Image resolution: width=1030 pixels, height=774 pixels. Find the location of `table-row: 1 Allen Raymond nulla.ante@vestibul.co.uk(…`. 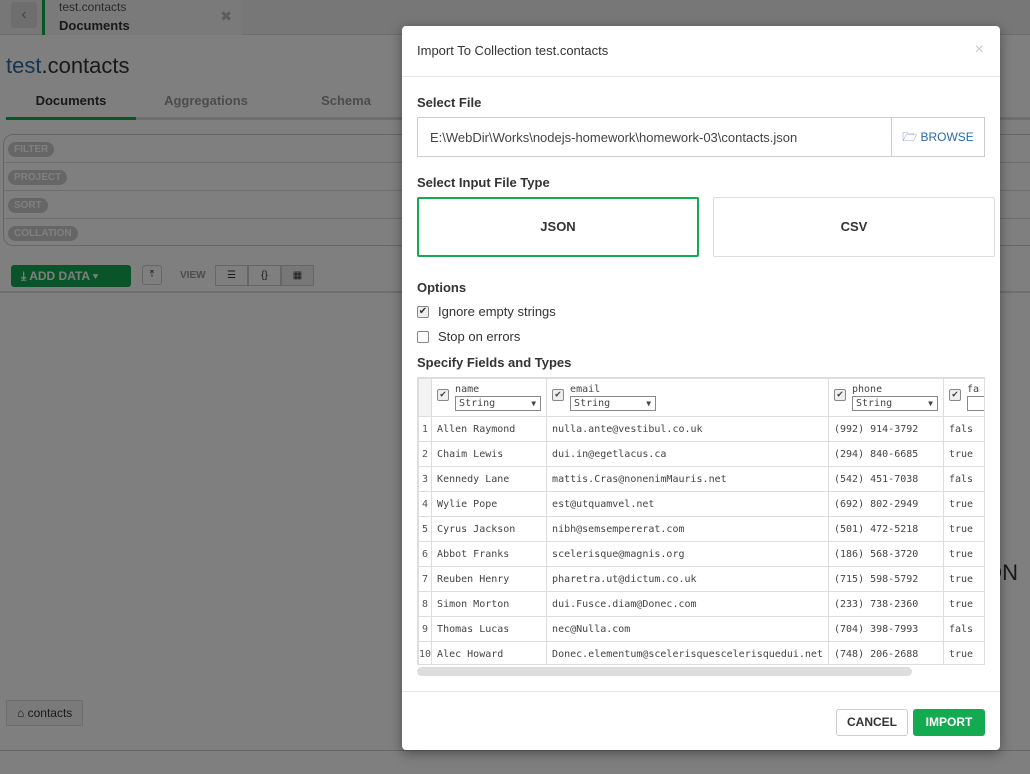

table-row: 1 Allen Raymond nulla.ante@vestibul.co.uk(… is located at coordinates (701, 429).